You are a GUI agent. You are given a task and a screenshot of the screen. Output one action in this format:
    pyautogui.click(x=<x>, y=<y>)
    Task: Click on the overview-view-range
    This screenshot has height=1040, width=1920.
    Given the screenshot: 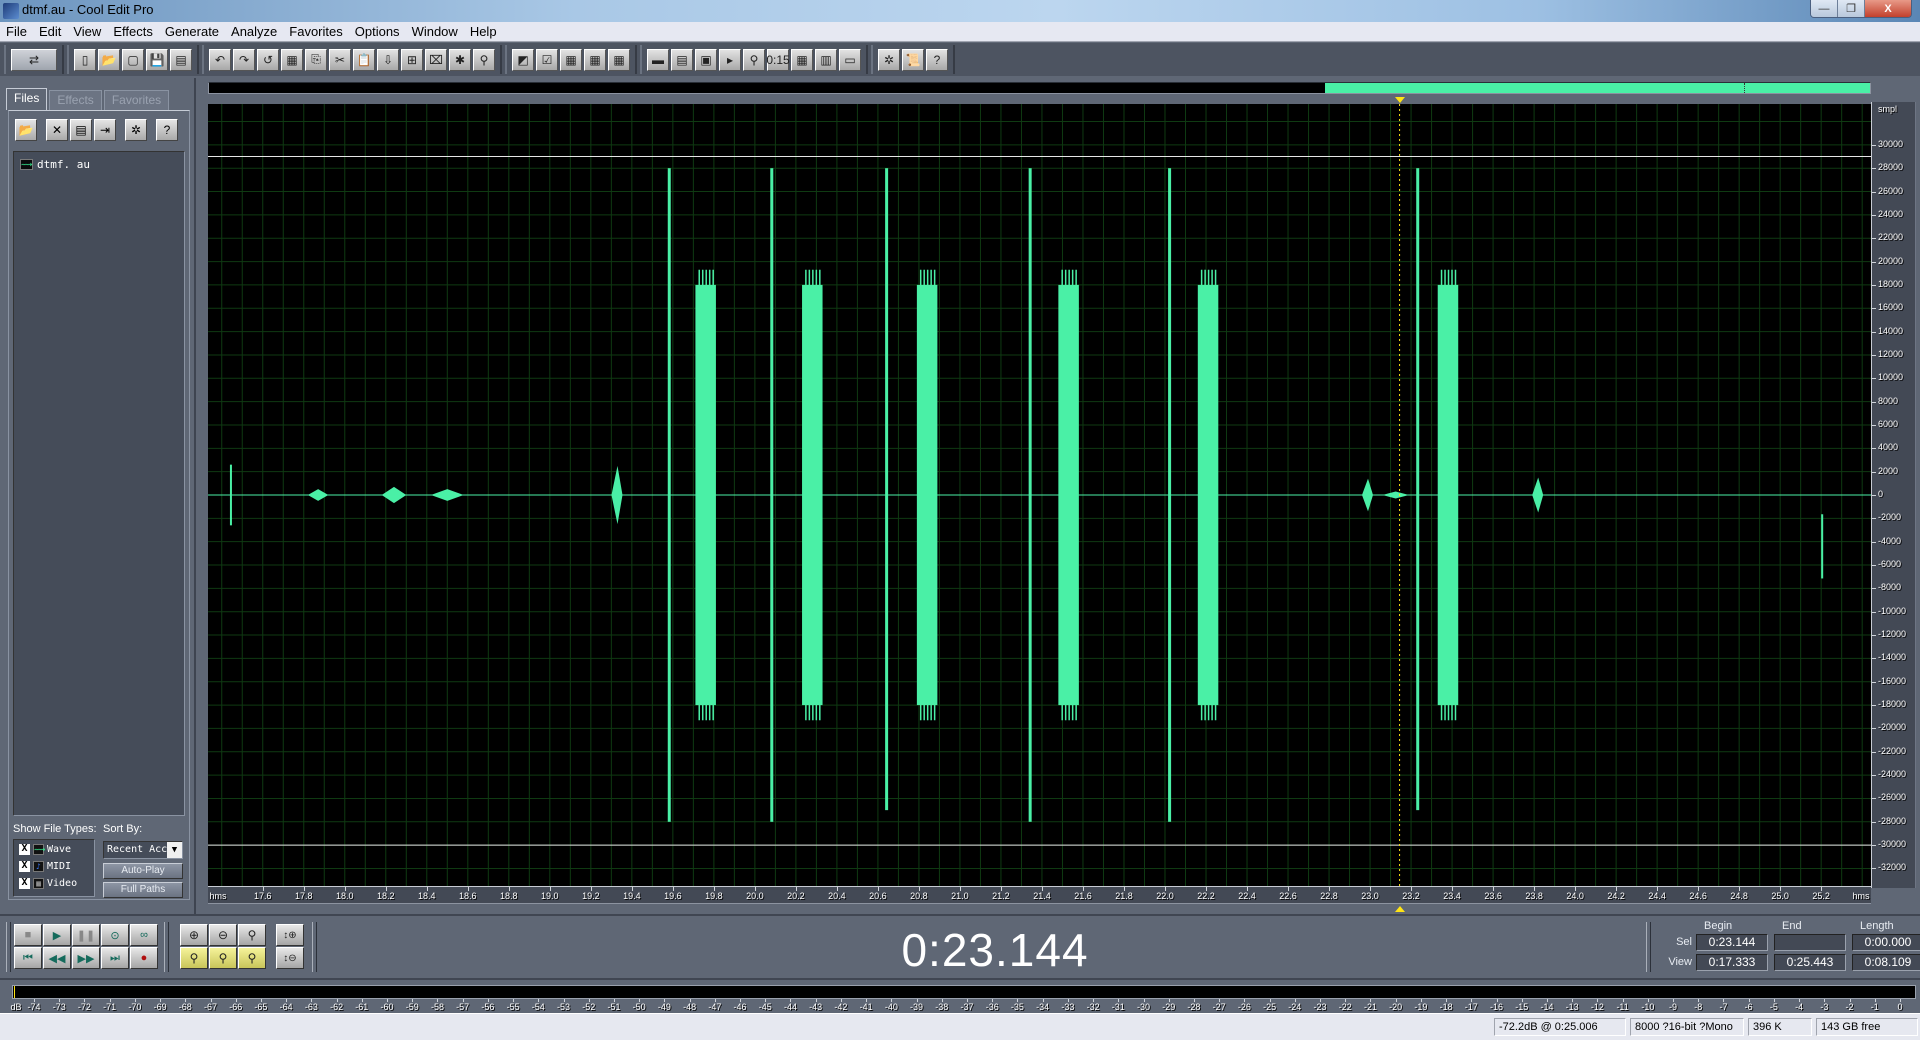 What is the action you would take?
    pyautogui.click(x=1597, y=88)
    